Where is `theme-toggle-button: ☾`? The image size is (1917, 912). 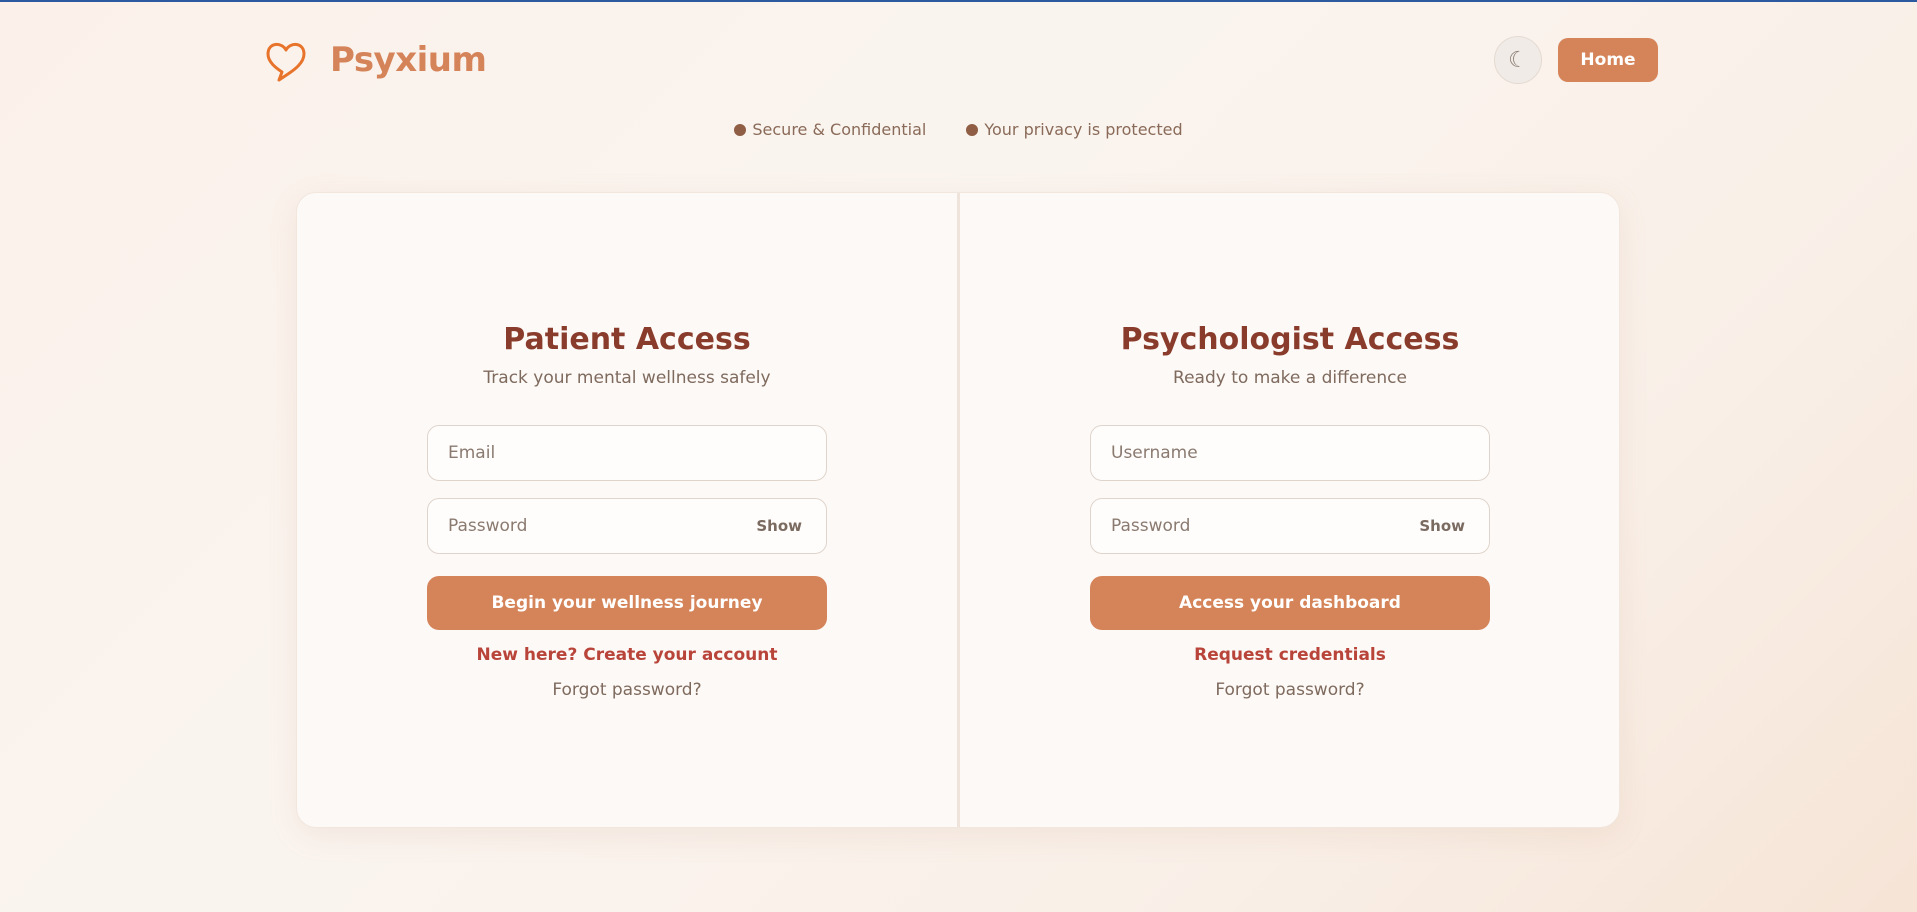
theme-toggle-button: ☾ is located at coordinates (1518, 60).